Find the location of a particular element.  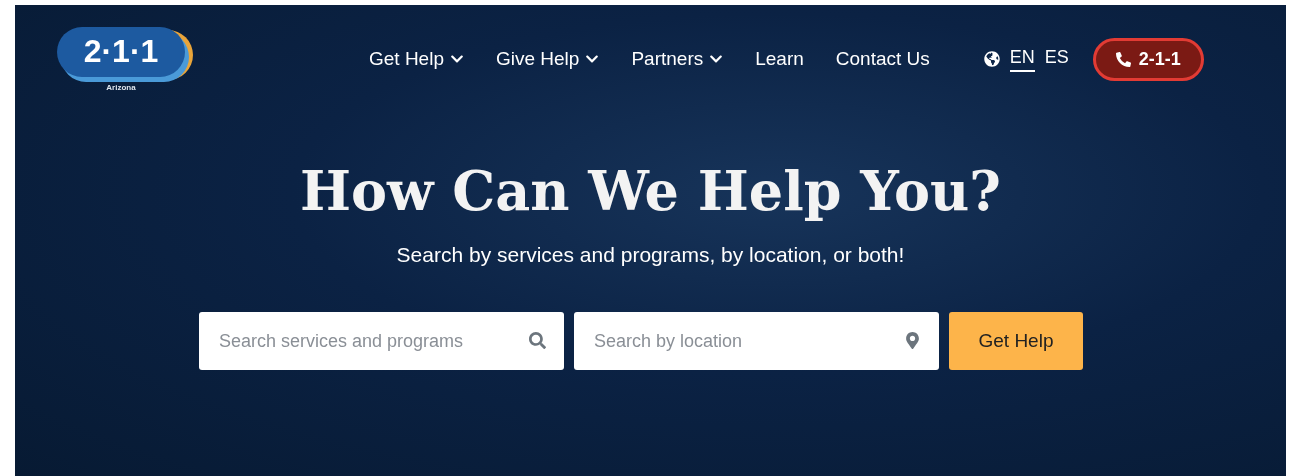

nav-link: Partners is located at coordinates (677, 59).